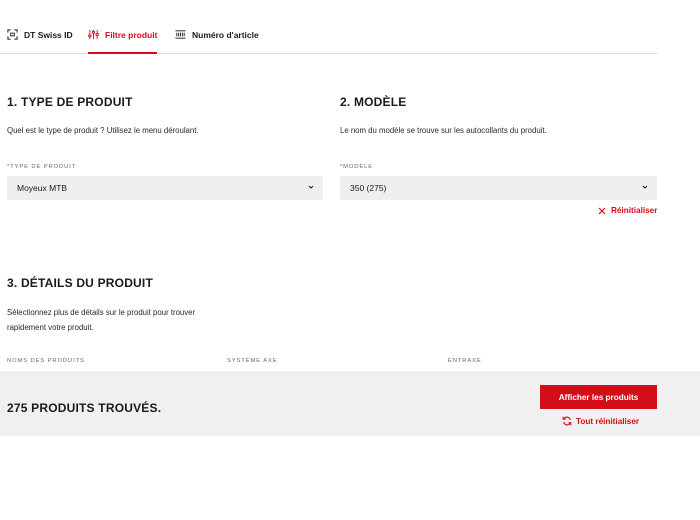  Describe the element at coordinates (42, 167) in the screenshot. I see `product-type-label: *TYPE DE PRODUIT` at that location.